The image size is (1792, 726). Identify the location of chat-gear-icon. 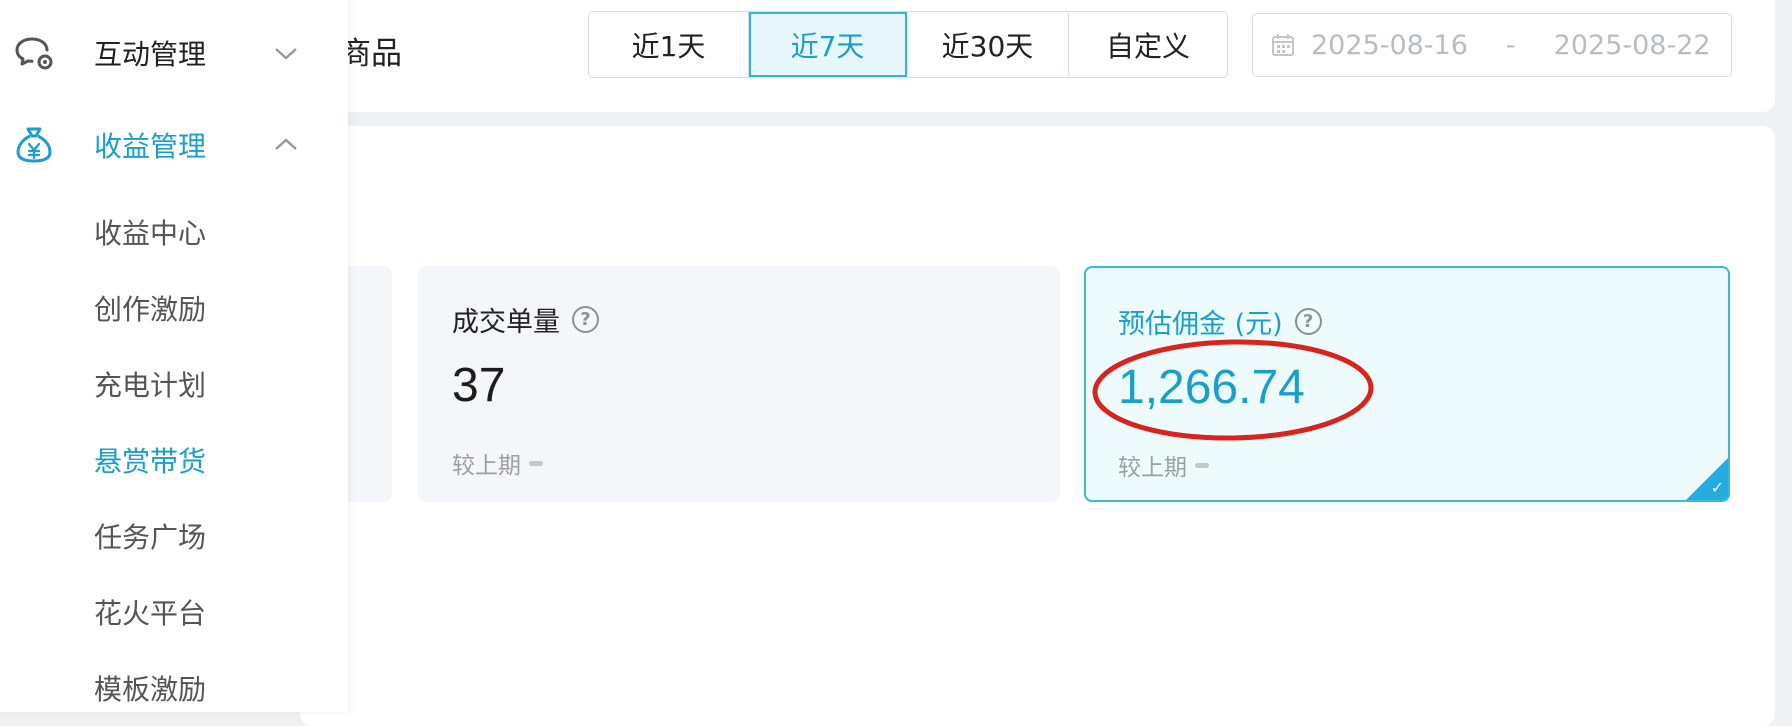
(34, 53).